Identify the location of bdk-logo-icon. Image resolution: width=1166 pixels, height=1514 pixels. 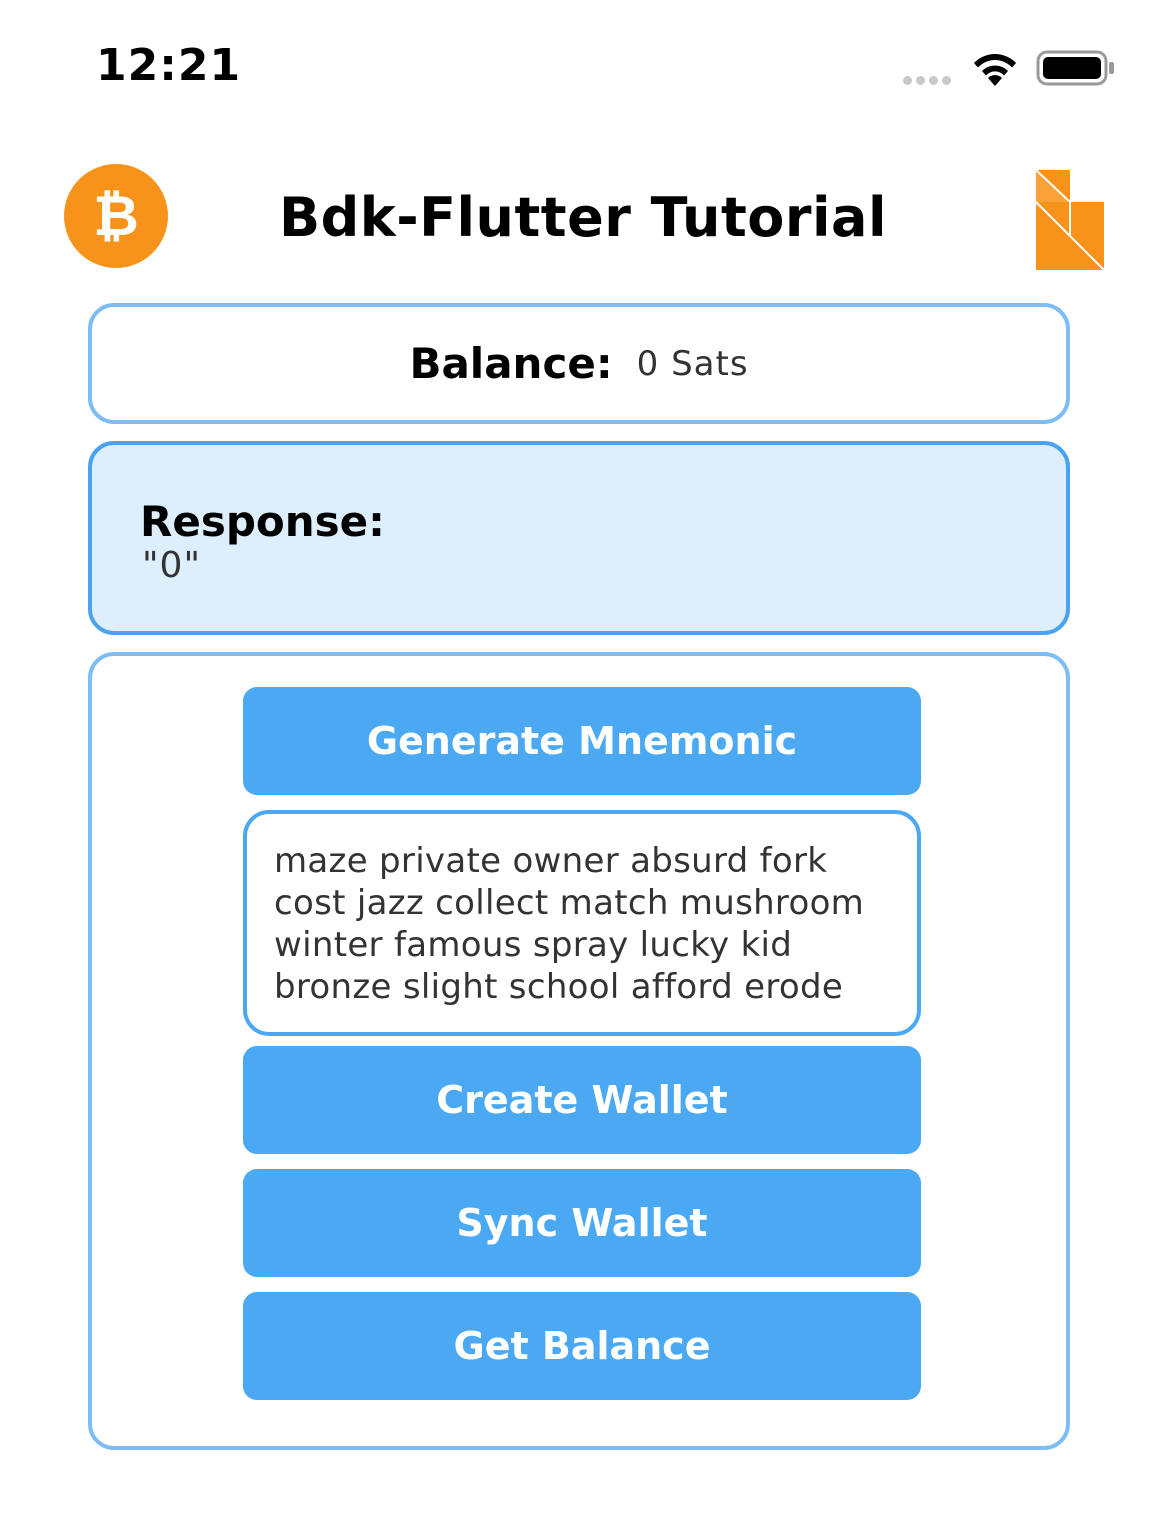
(1070, 220).